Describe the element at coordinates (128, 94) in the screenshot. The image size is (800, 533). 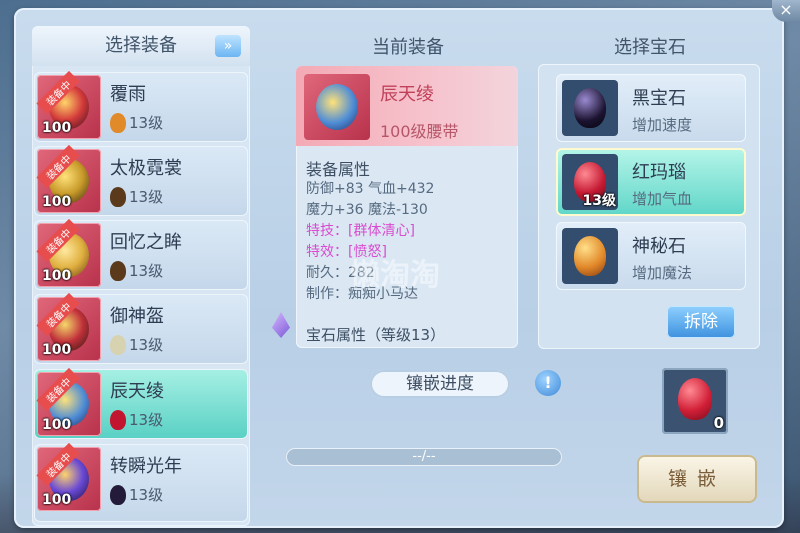
I see `equipment-name: 覆雨` at that location.